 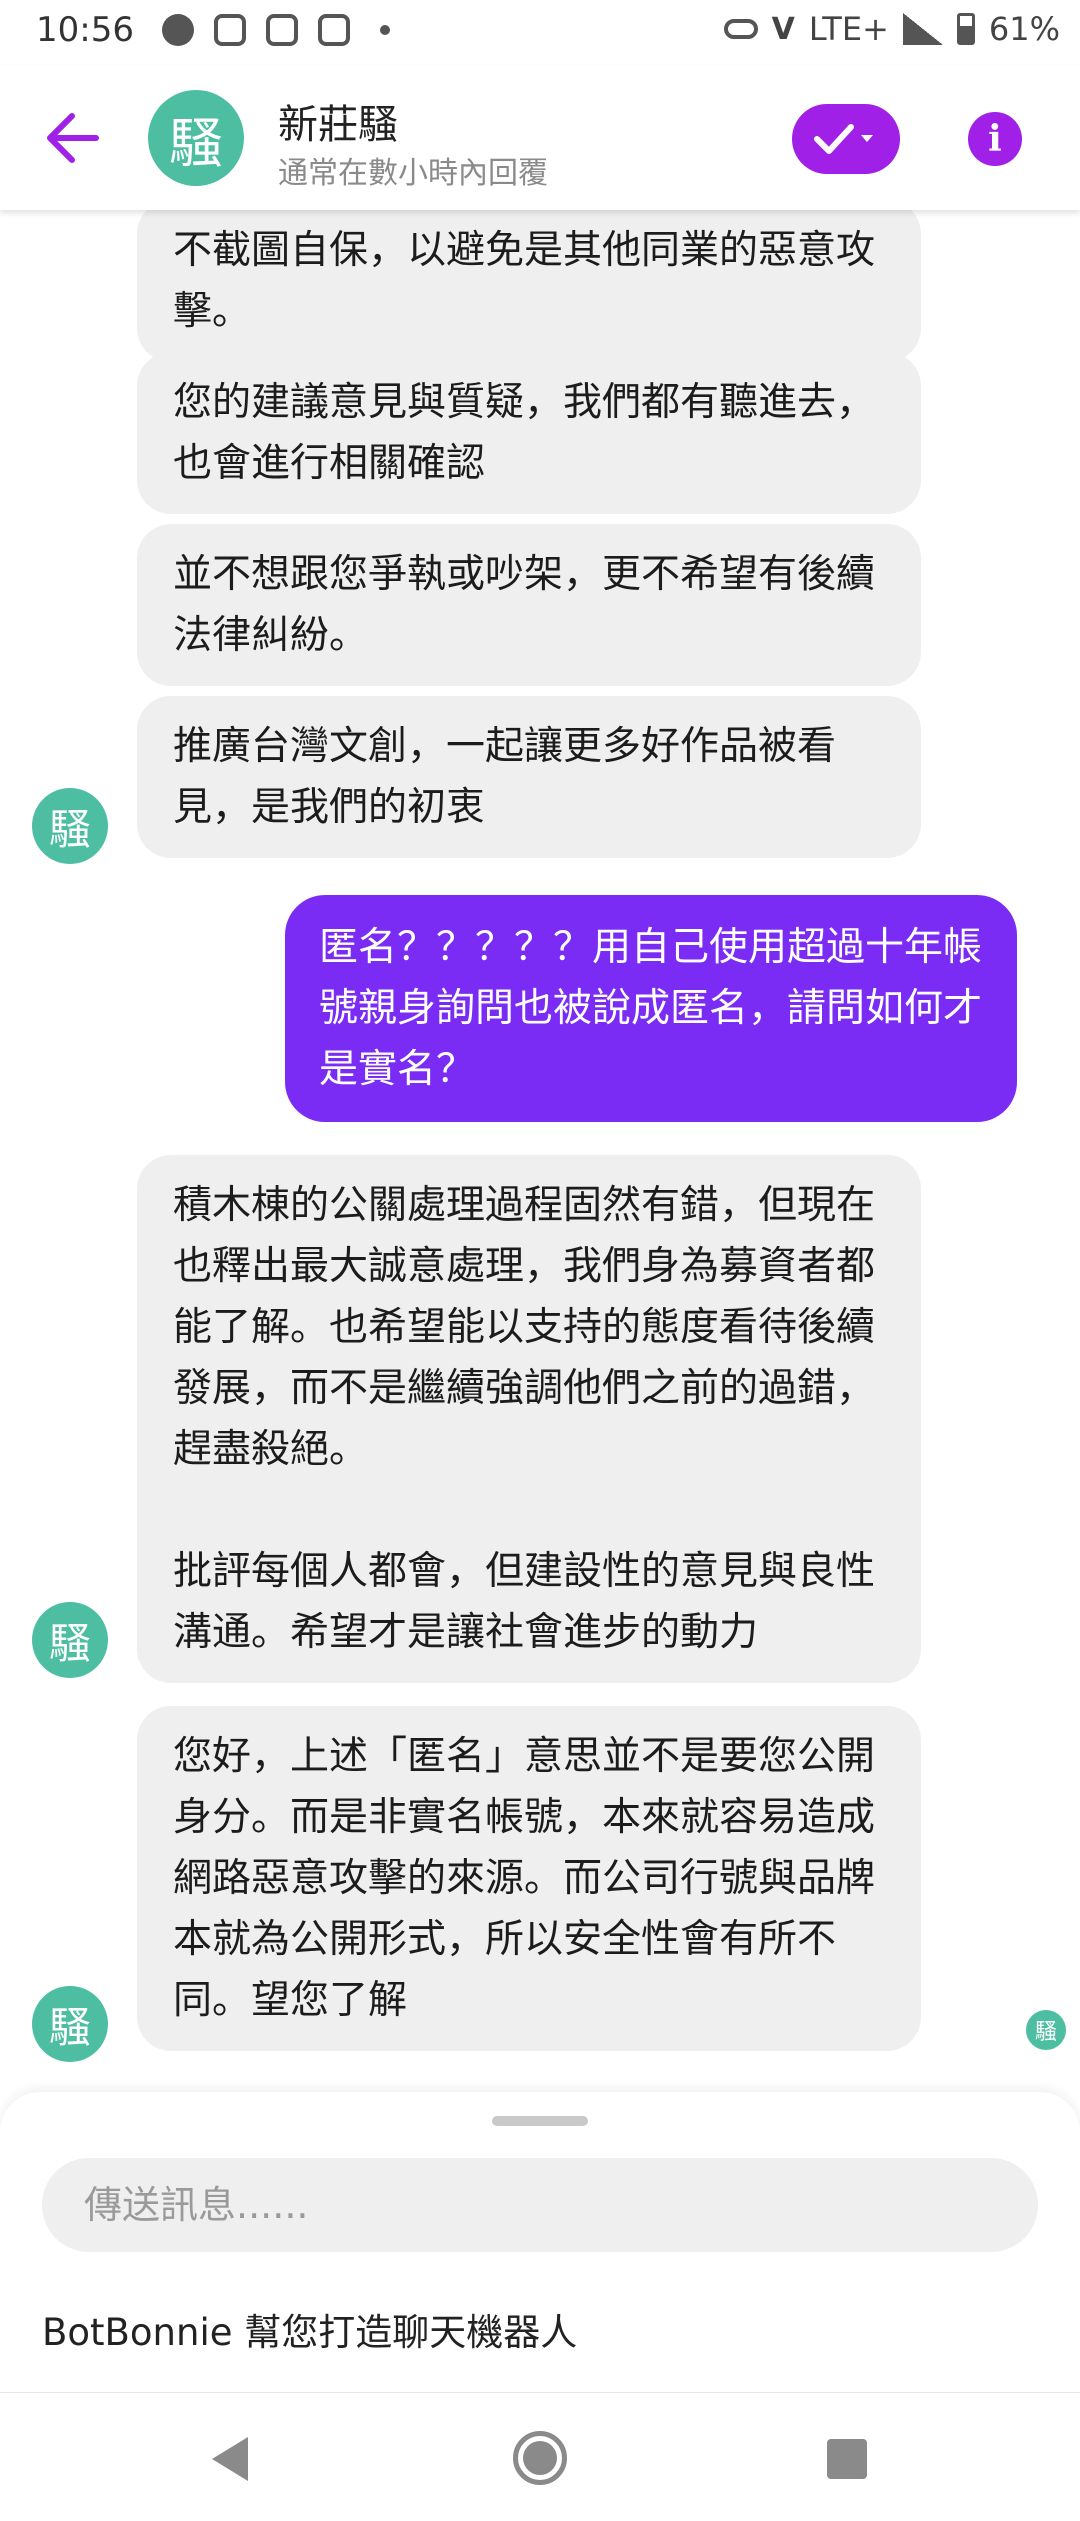 I want to click on nav-recents-icon, so click(x=847, y=2459).